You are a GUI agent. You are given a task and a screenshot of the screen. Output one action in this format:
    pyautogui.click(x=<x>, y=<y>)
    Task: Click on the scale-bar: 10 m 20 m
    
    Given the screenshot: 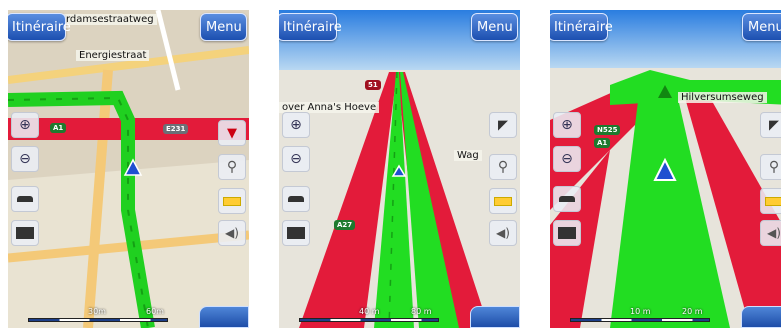 What is the action you would take?
    pyautogui.click(x=640, y=314)
    